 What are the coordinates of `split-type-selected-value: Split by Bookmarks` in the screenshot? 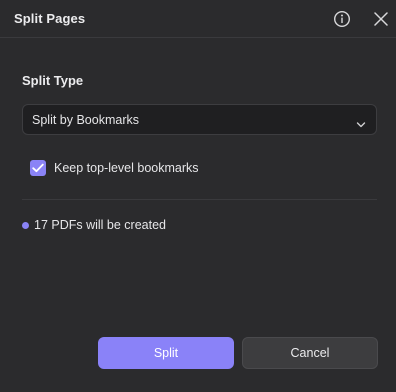 It's located at (85, 120).